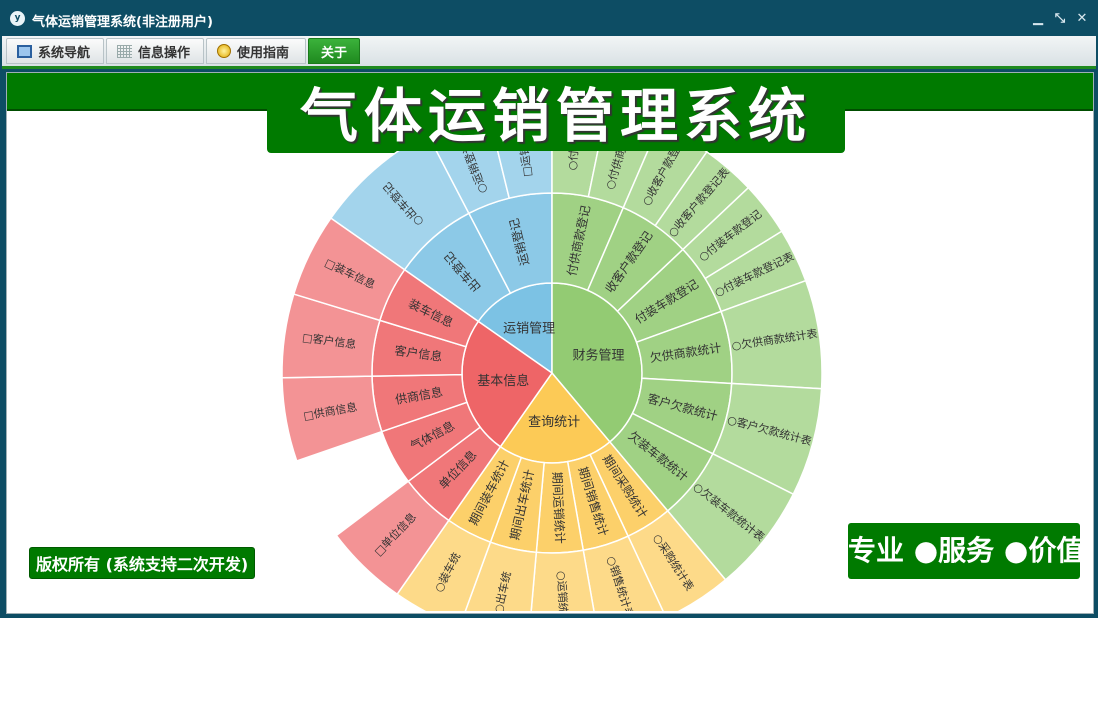  I want to click on sector-label: 基本信息, so click(503, 381).